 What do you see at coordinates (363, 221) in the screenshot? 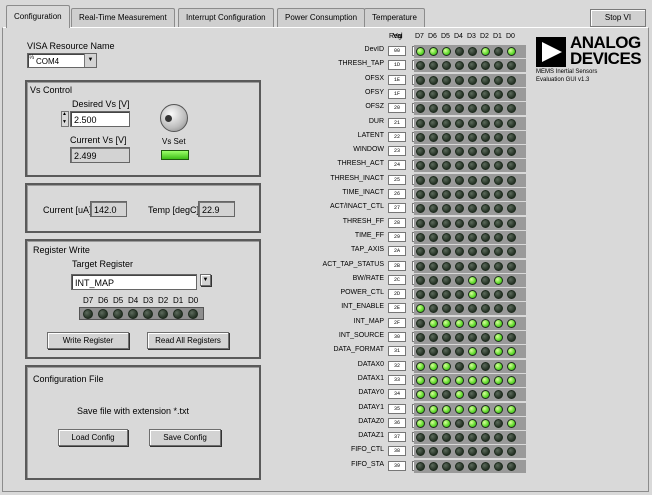
I see `register-name: THRESH_FF` at bounding box center [363, 221].